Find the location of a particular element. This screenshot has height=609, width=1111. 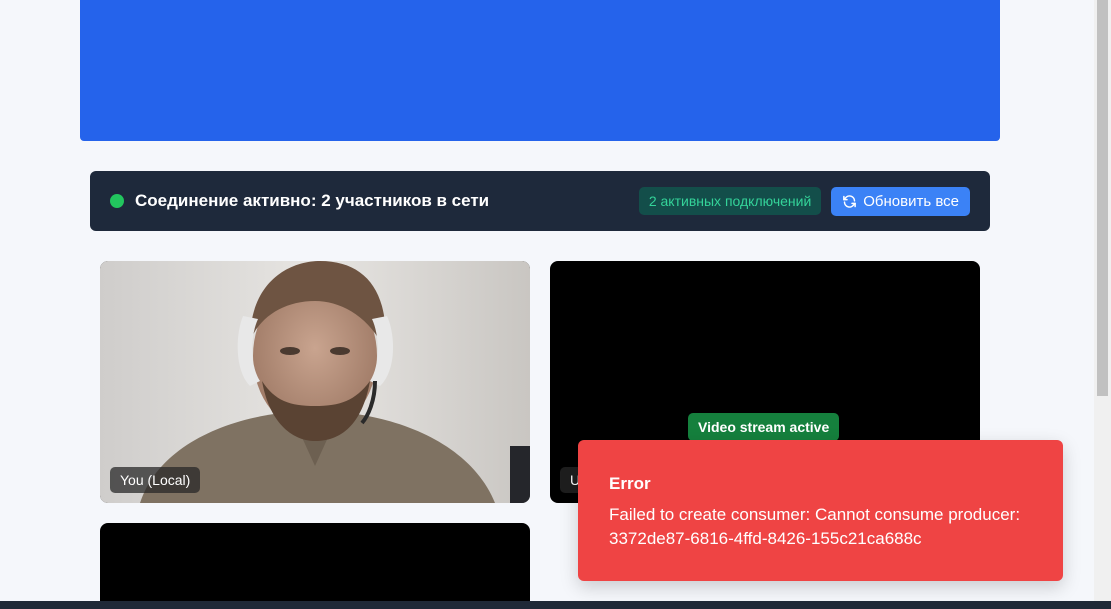

video-stream-status-badge: Video stream active is located at coordinates (764, 427).